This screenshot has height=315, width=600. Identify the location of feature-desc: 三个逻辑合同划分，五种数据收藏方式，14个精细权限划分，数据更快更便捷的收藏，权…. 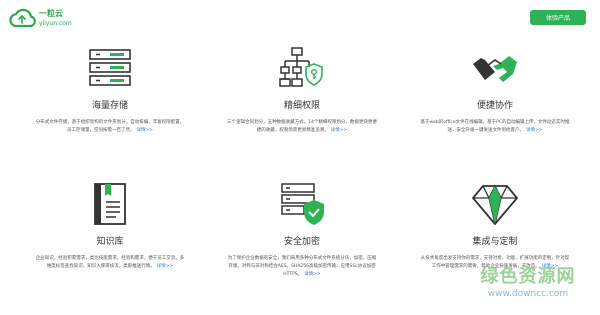
(302, 126).